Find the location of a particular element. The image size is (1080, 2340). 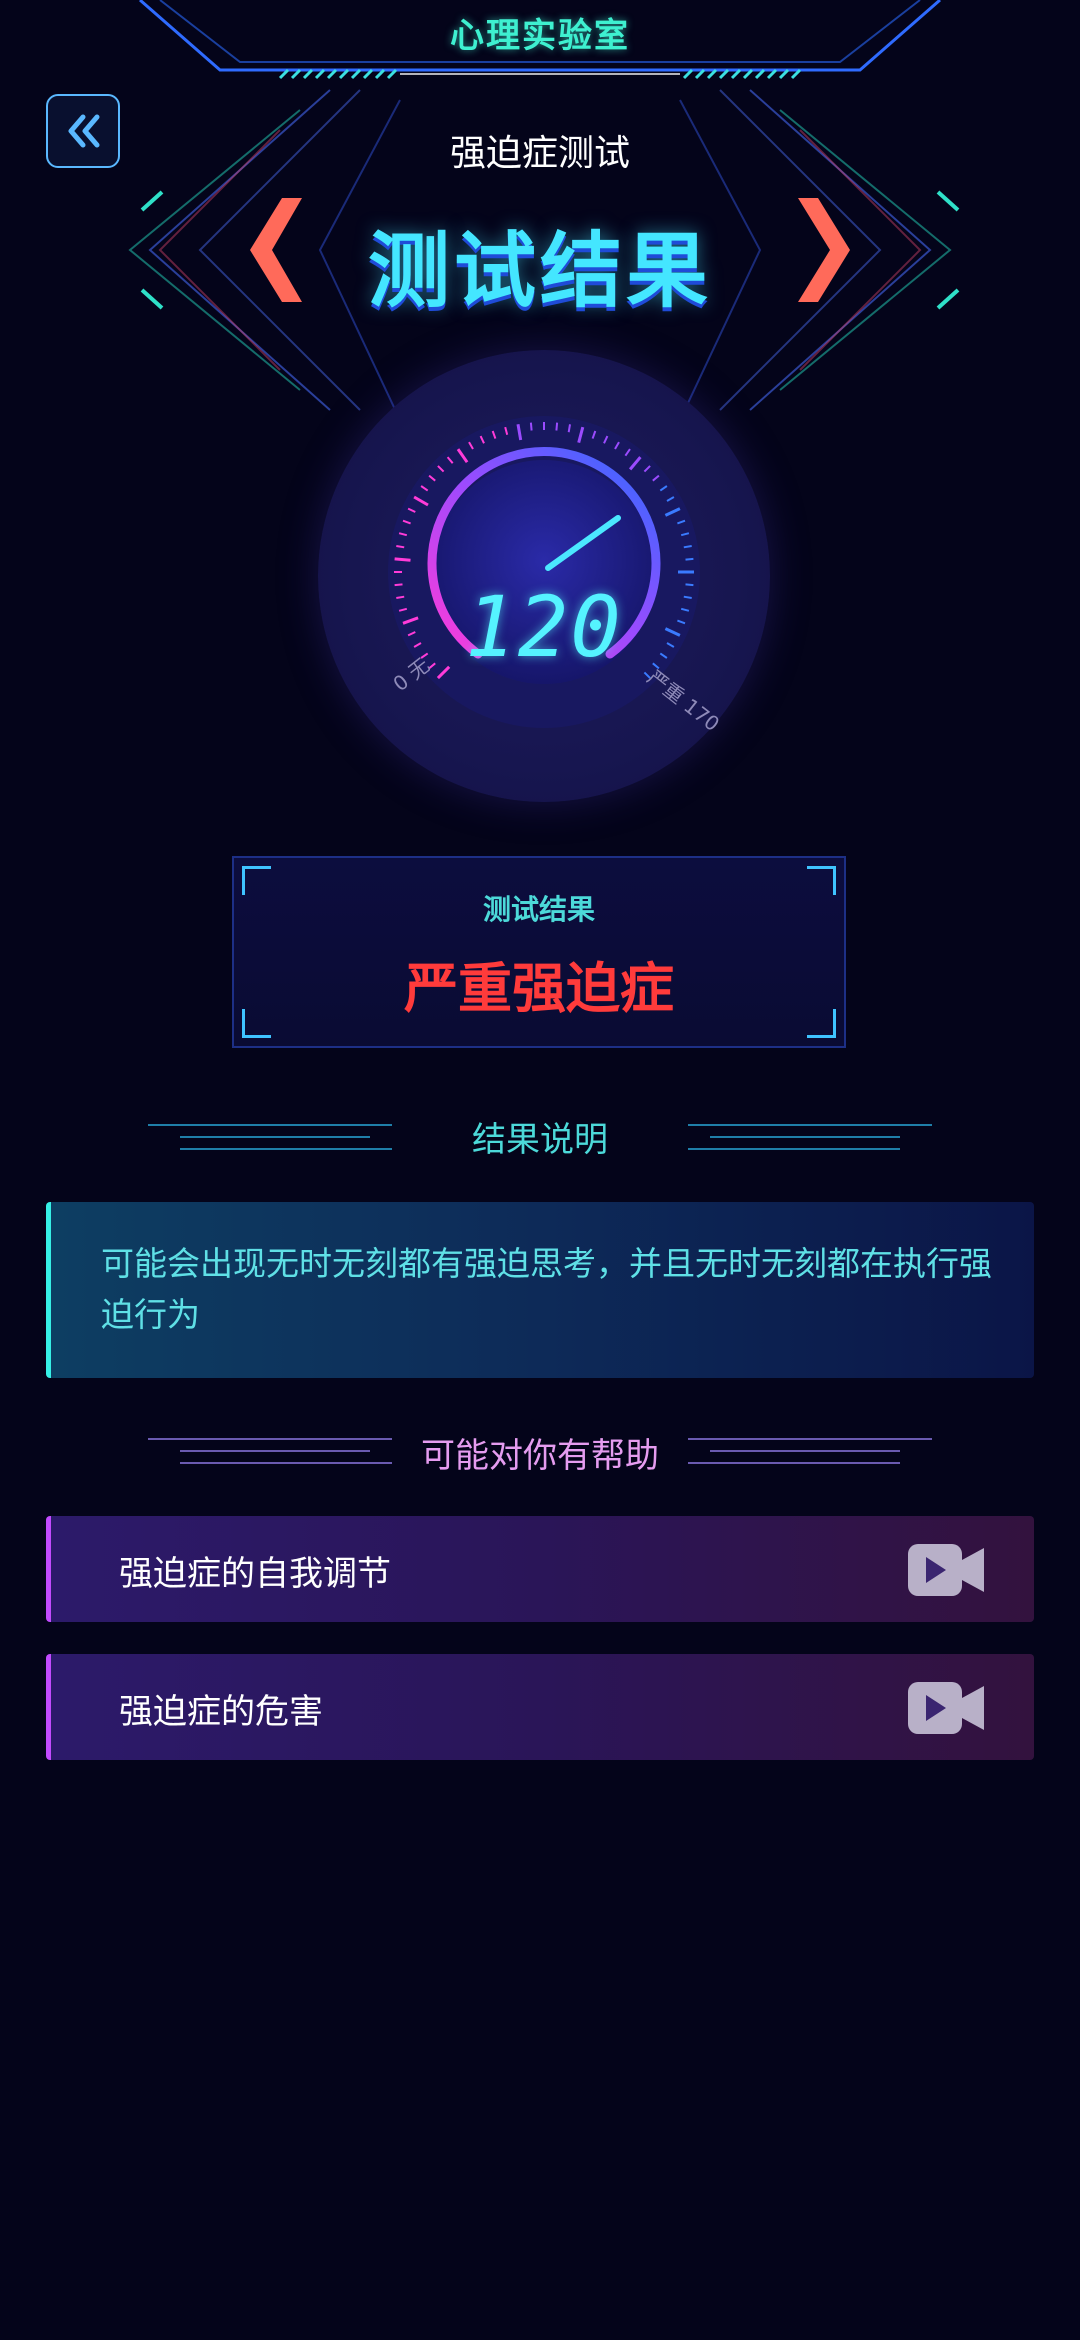

app-title: 心理实验室 is located at coordinates (540, 36).